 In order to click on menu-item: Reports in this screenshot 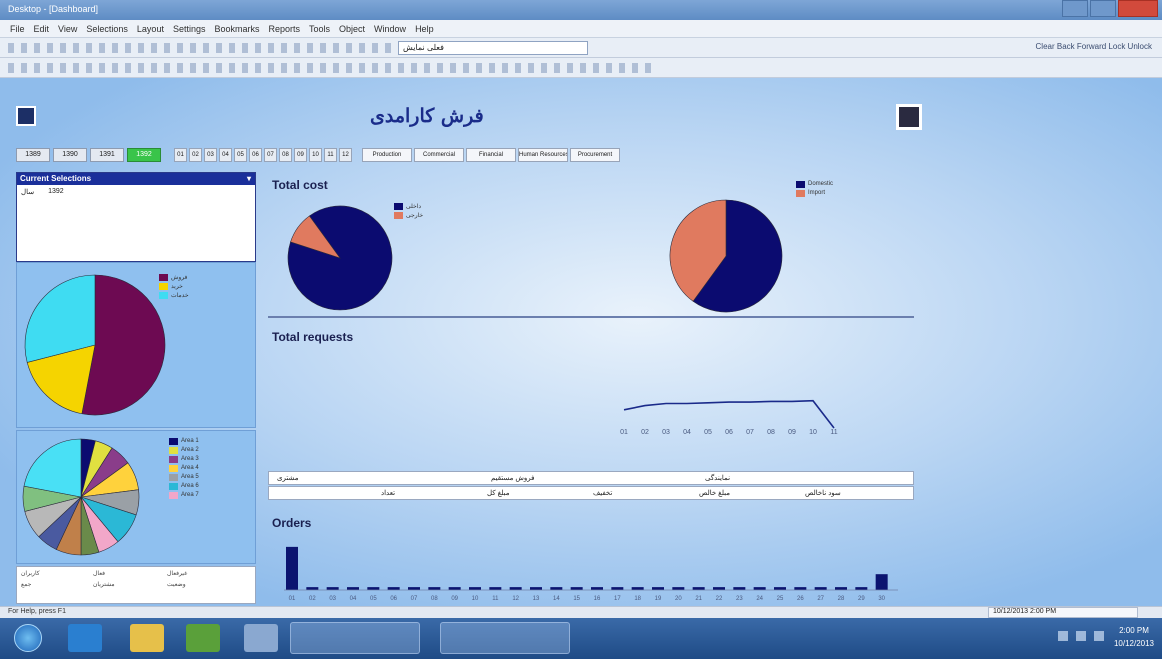, I will do `click(285, 29)`.